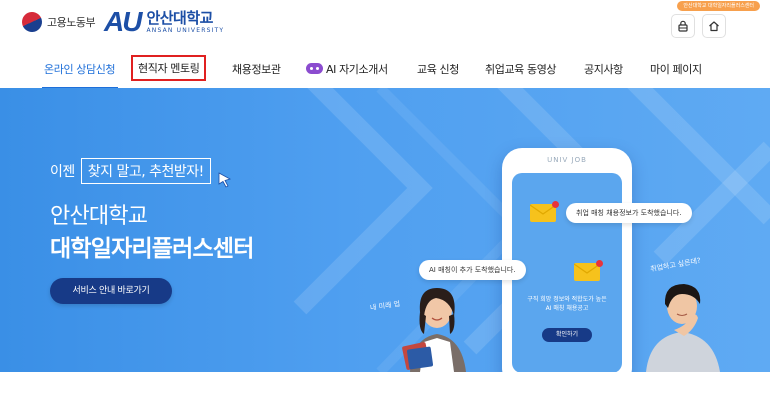  I want to click on mouse-cursor-icon, so click(225, 180).